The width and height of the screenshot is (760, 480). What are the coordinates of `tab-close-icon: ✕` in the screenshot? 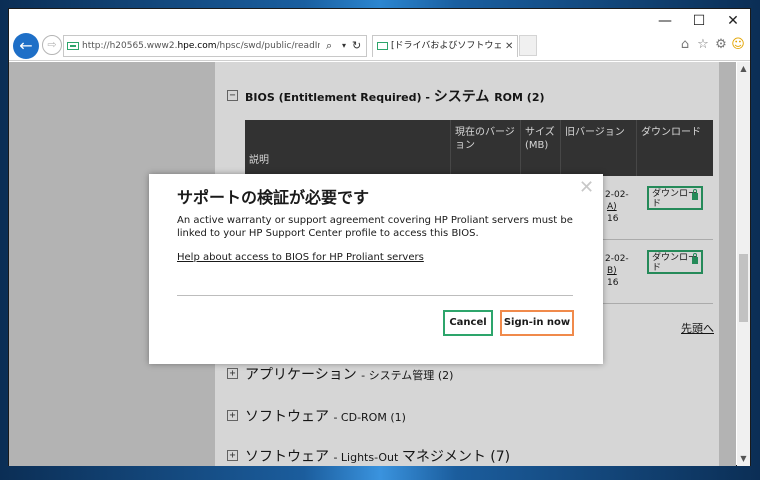 It's located at (509, 46).